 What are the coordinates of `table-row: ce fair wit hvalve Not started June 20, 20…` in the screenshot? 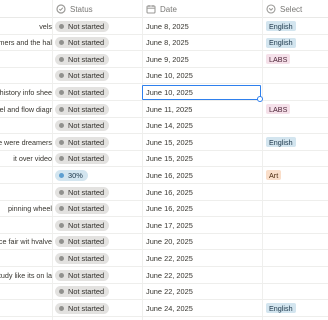 It's located at (164, 242).